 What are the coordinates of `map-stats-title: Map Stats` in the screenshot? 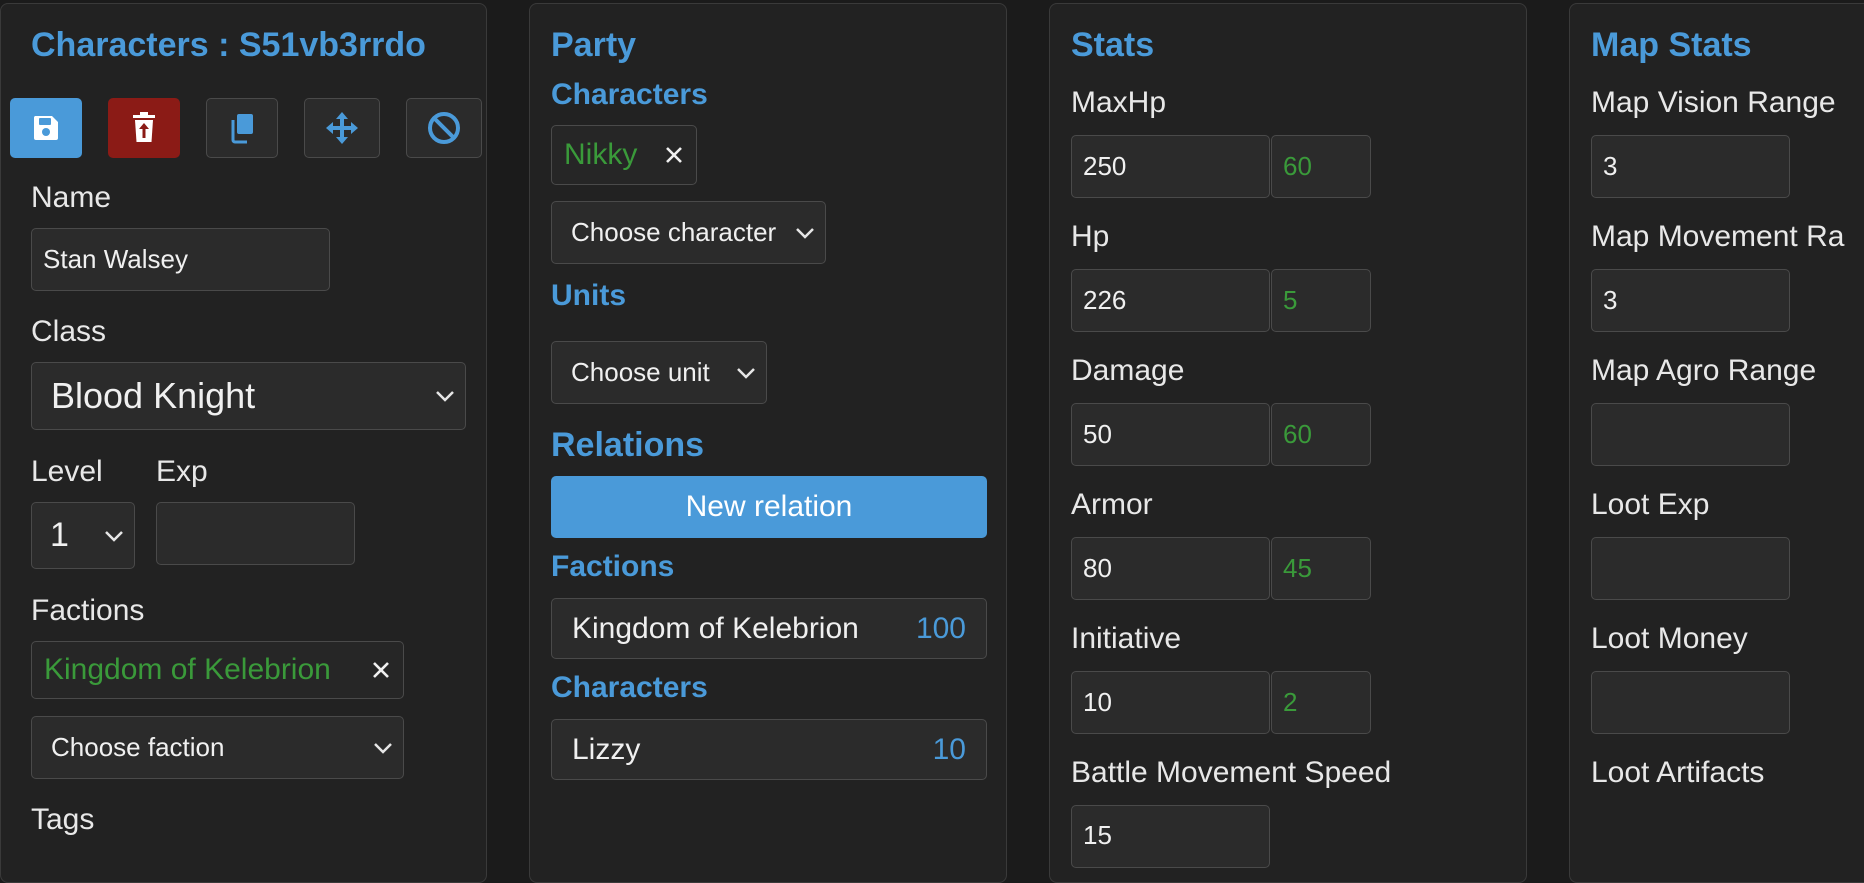 It's located at (1671, 45).